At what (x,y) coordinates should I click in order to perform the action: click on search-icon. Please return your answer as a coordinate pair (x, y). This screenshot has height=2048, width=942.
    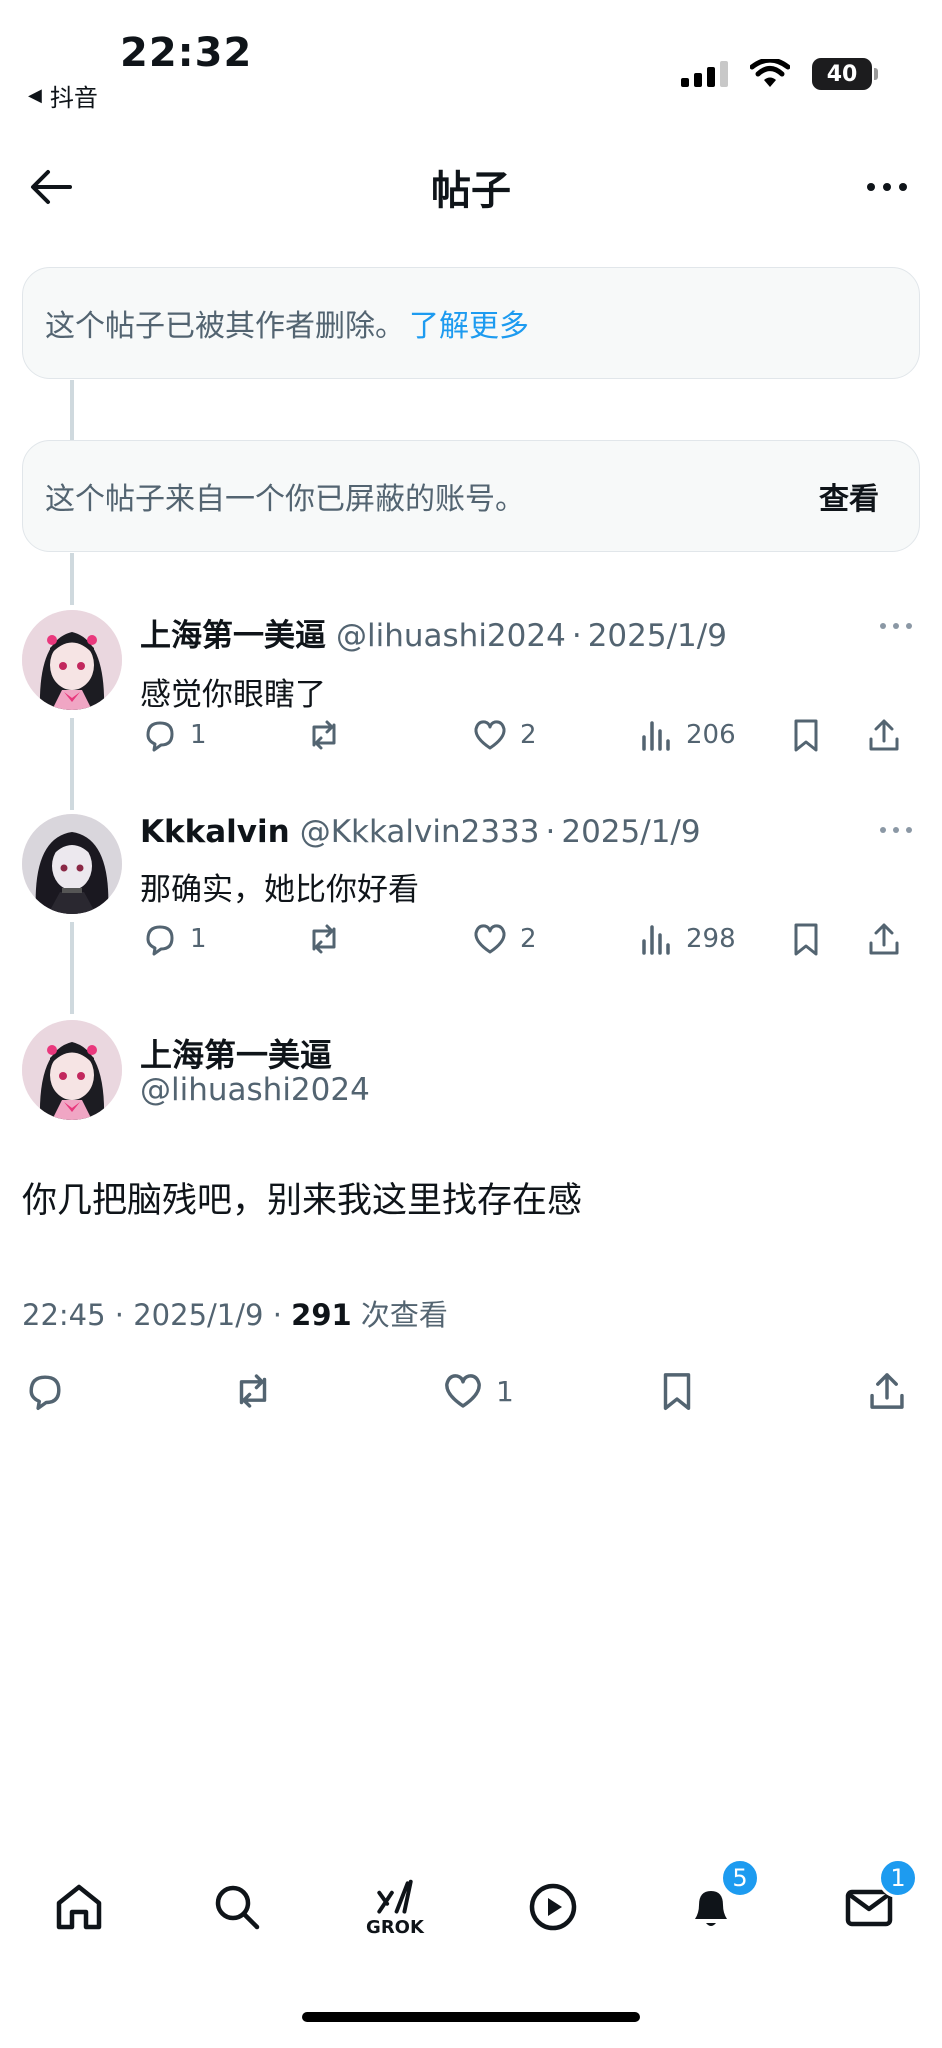
    Looking at the image, I should click on (237, 1907).